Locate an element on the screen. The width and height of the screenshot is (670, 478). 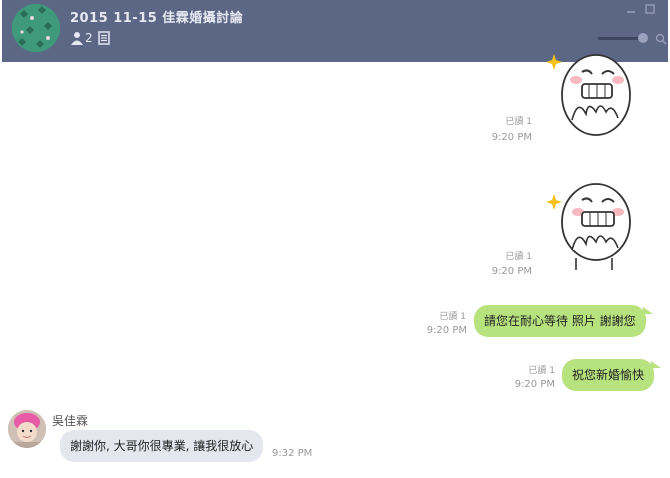
message-text: 請您在耐心等待 照片 謝謝您 is located at coordinates (560, 321).